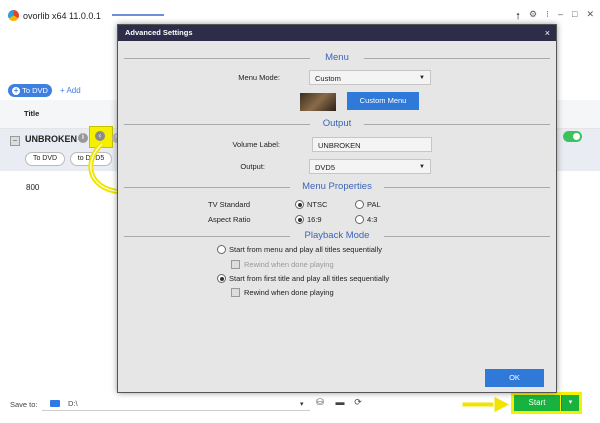 The height and width of the screenshot is (423, 600). I want to click on pal-radio, so click(359, 204).